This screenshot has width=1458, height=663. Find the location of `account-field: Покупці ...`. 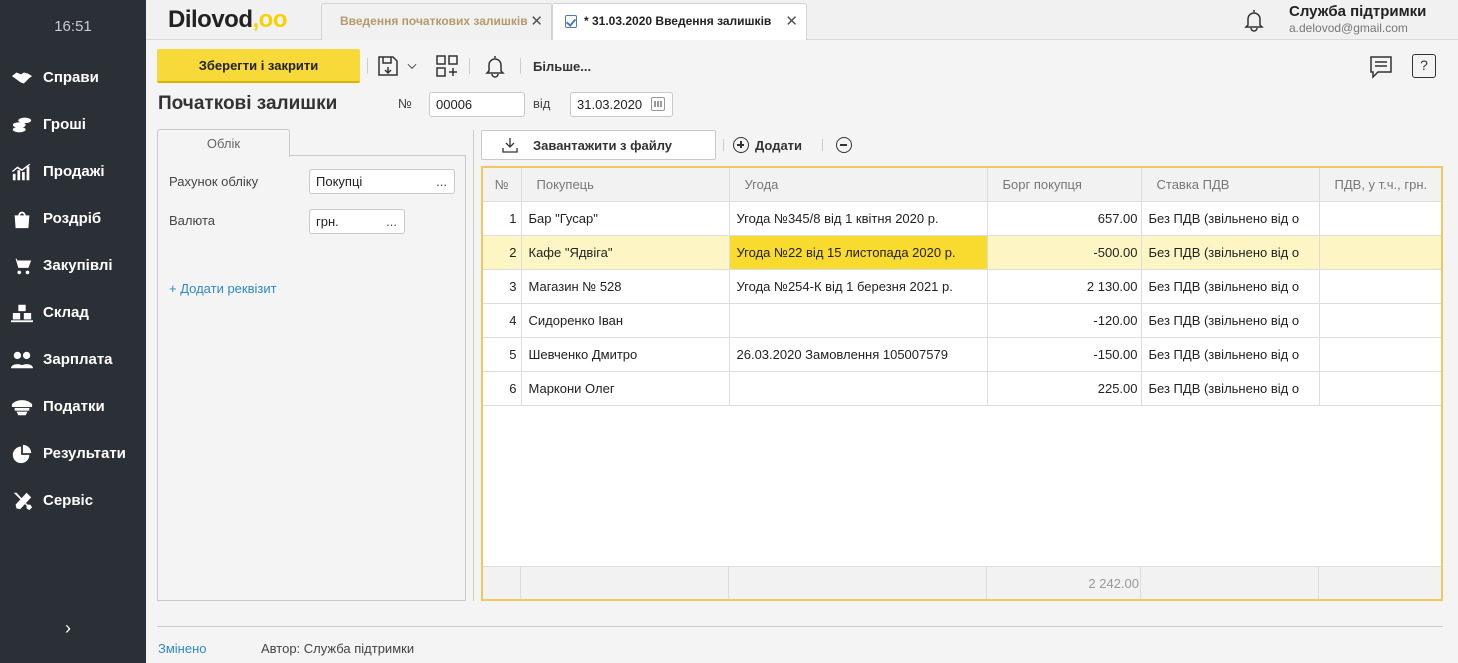

account-field: Покупці ... is located at coordinates (382, 181).